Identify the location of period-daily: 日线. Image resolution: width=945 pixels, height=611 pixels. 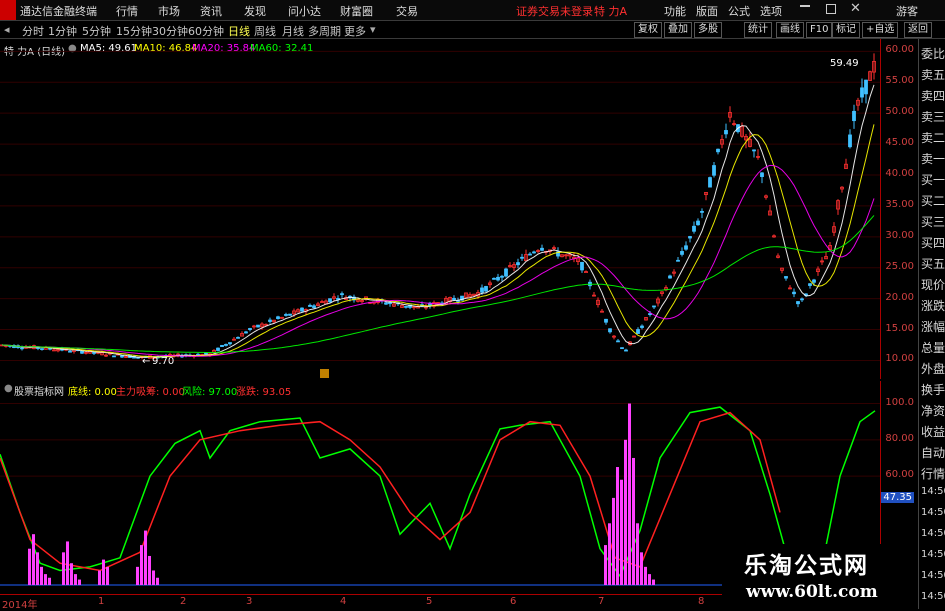
(239, 31).